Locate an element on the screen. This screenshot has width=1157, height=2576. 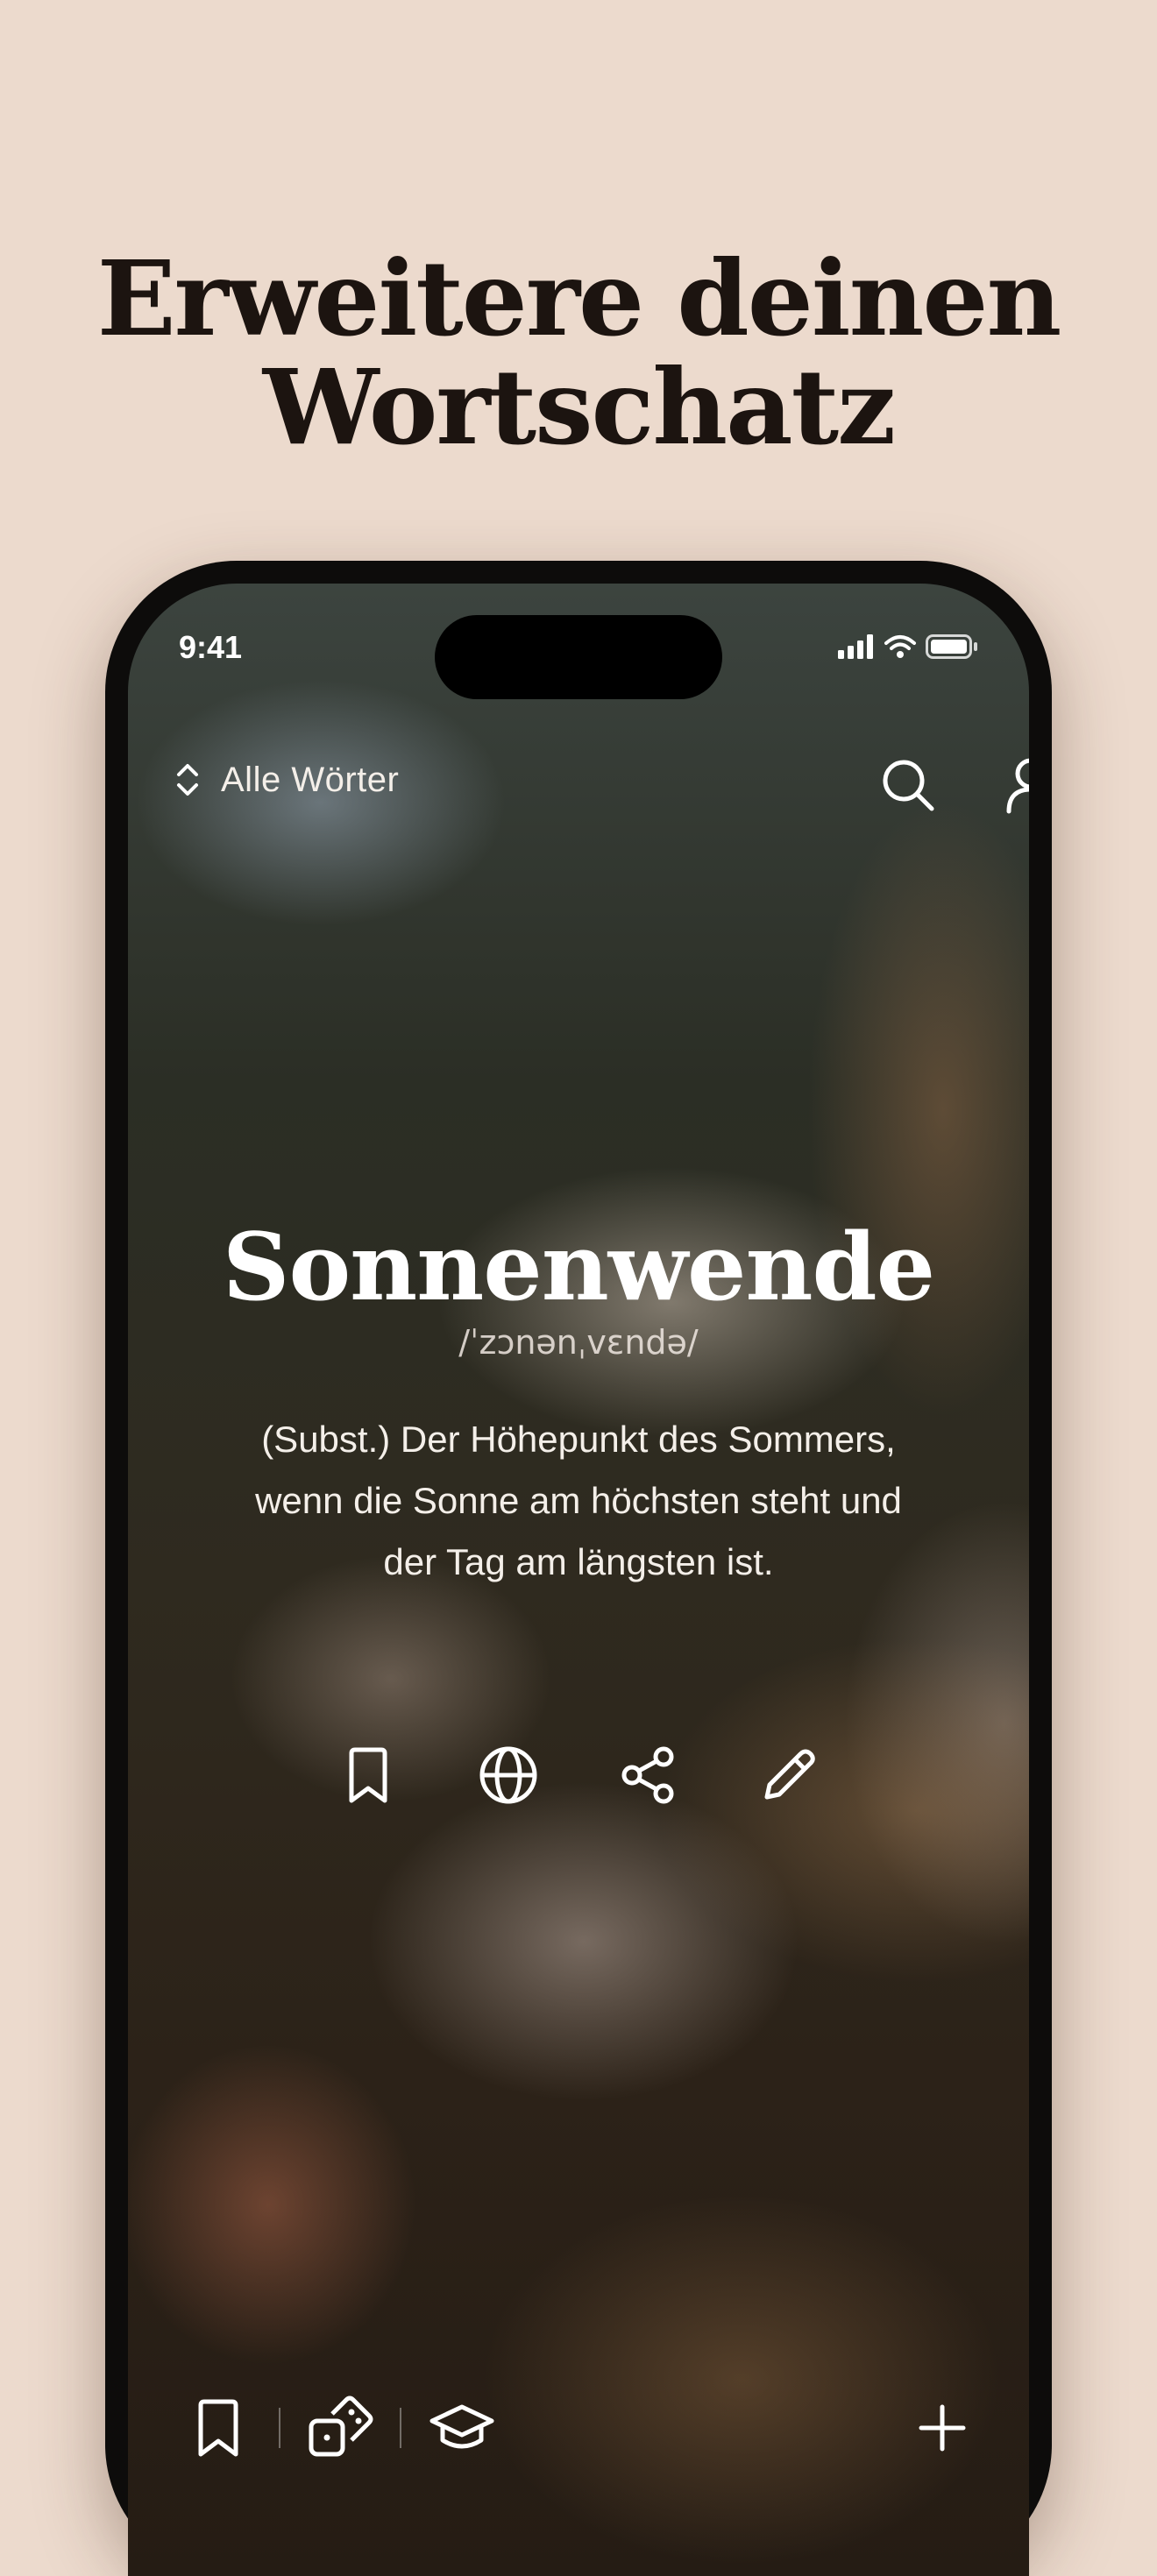
headline-line-1: Erweitere deinen is located at coordinates (579, 298).